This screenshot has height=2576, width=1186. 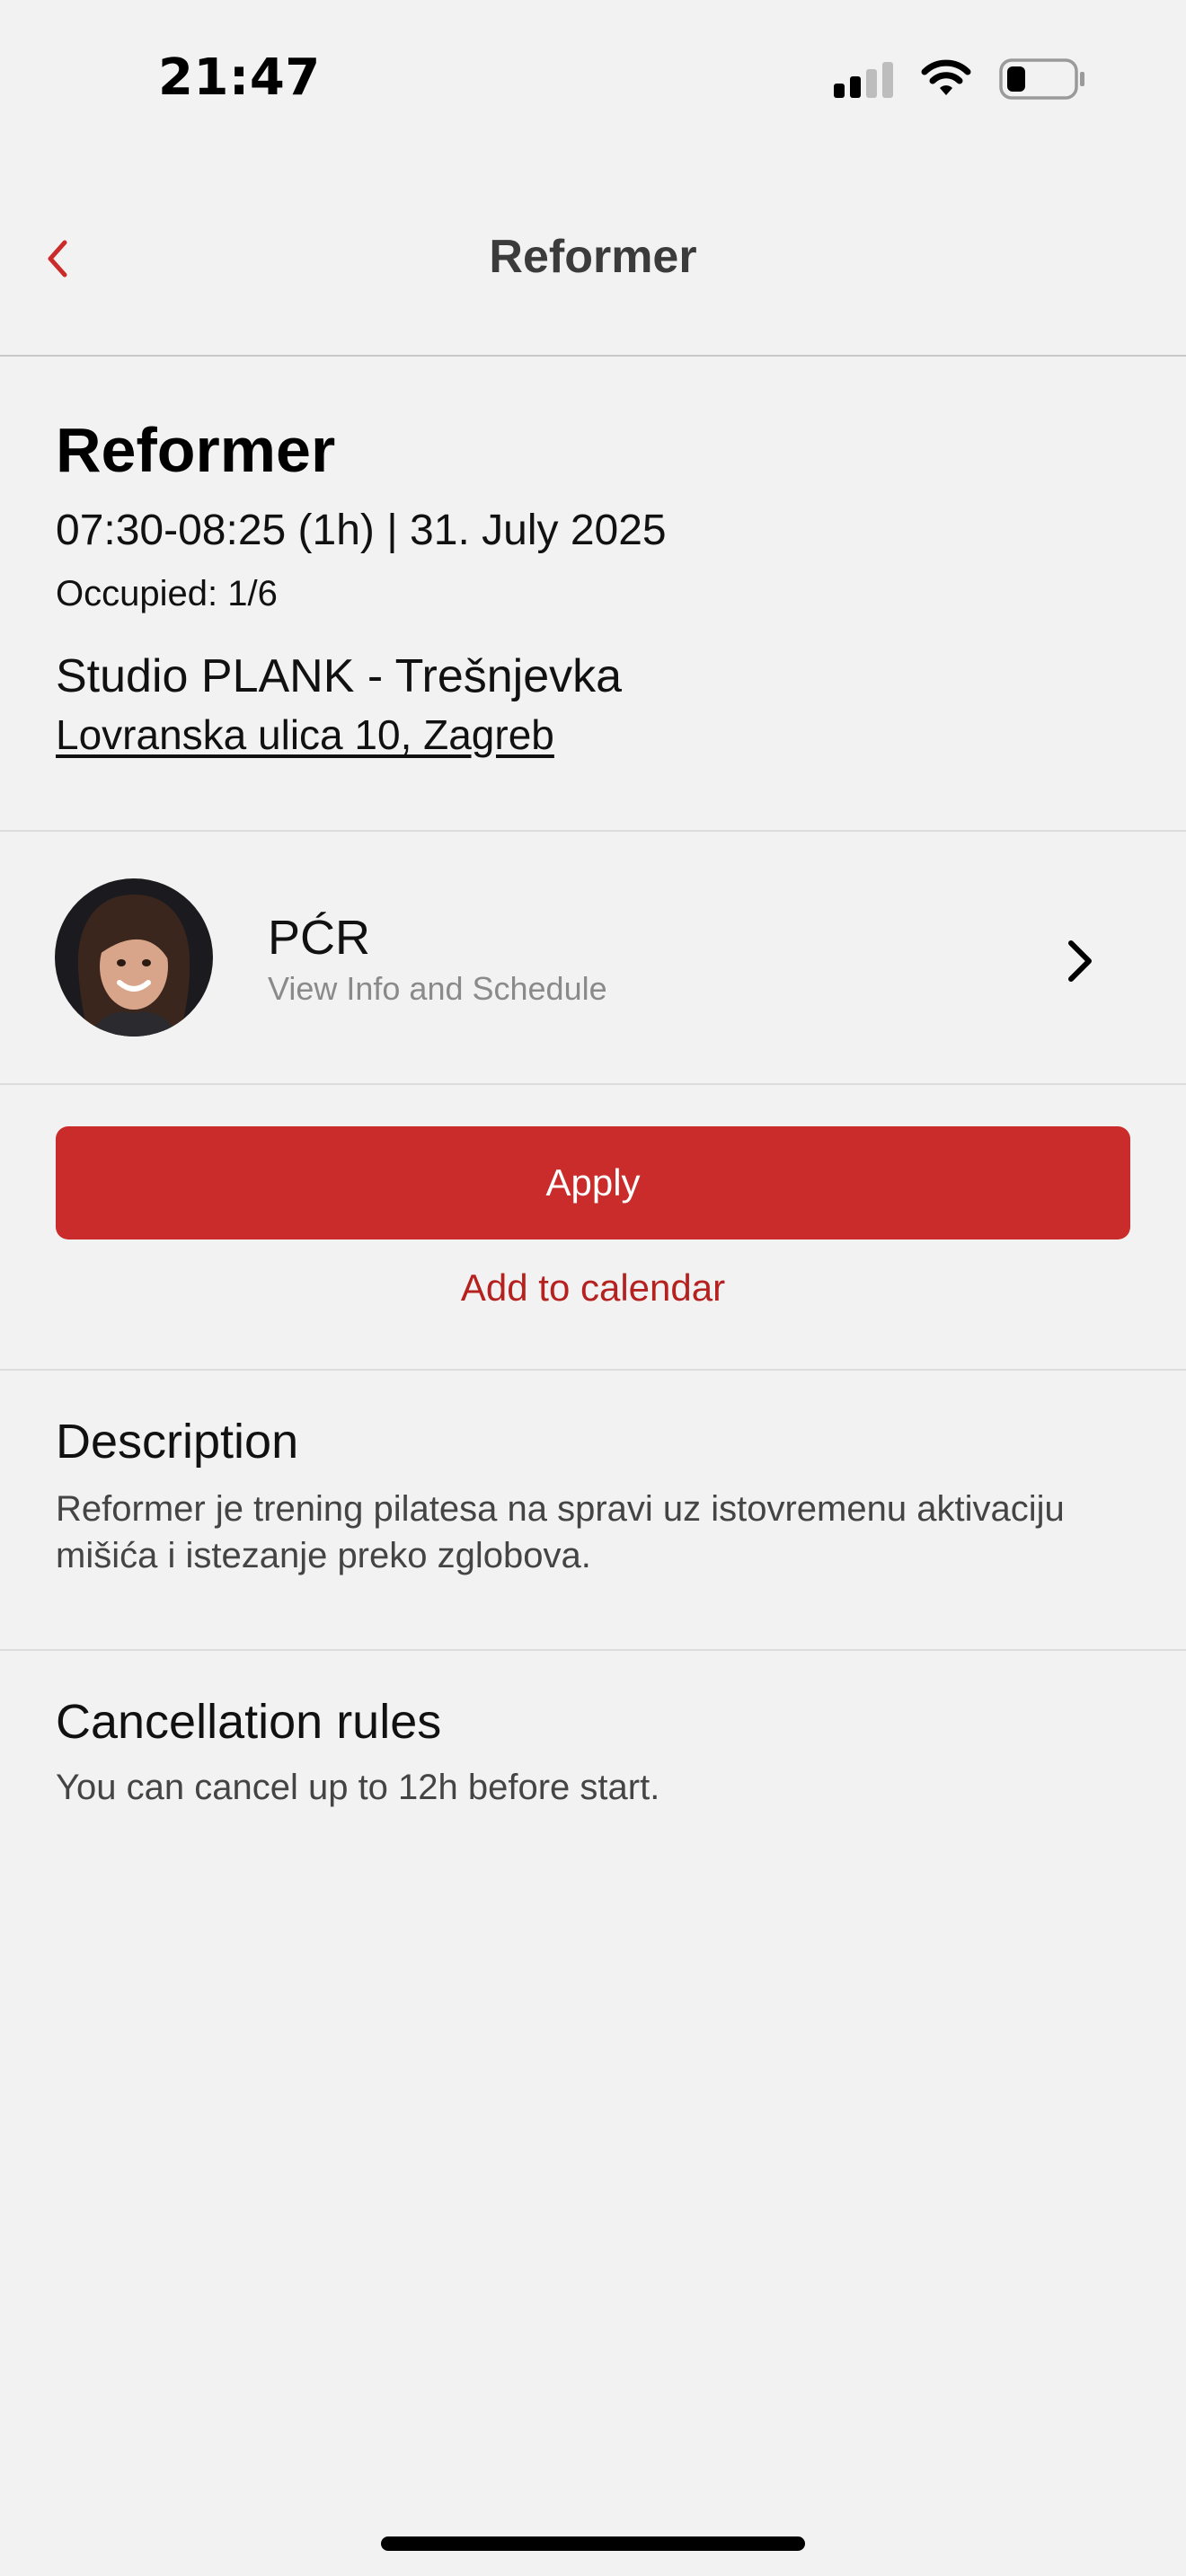 I want to click on wifi-icon, so click(x=946, y=77).